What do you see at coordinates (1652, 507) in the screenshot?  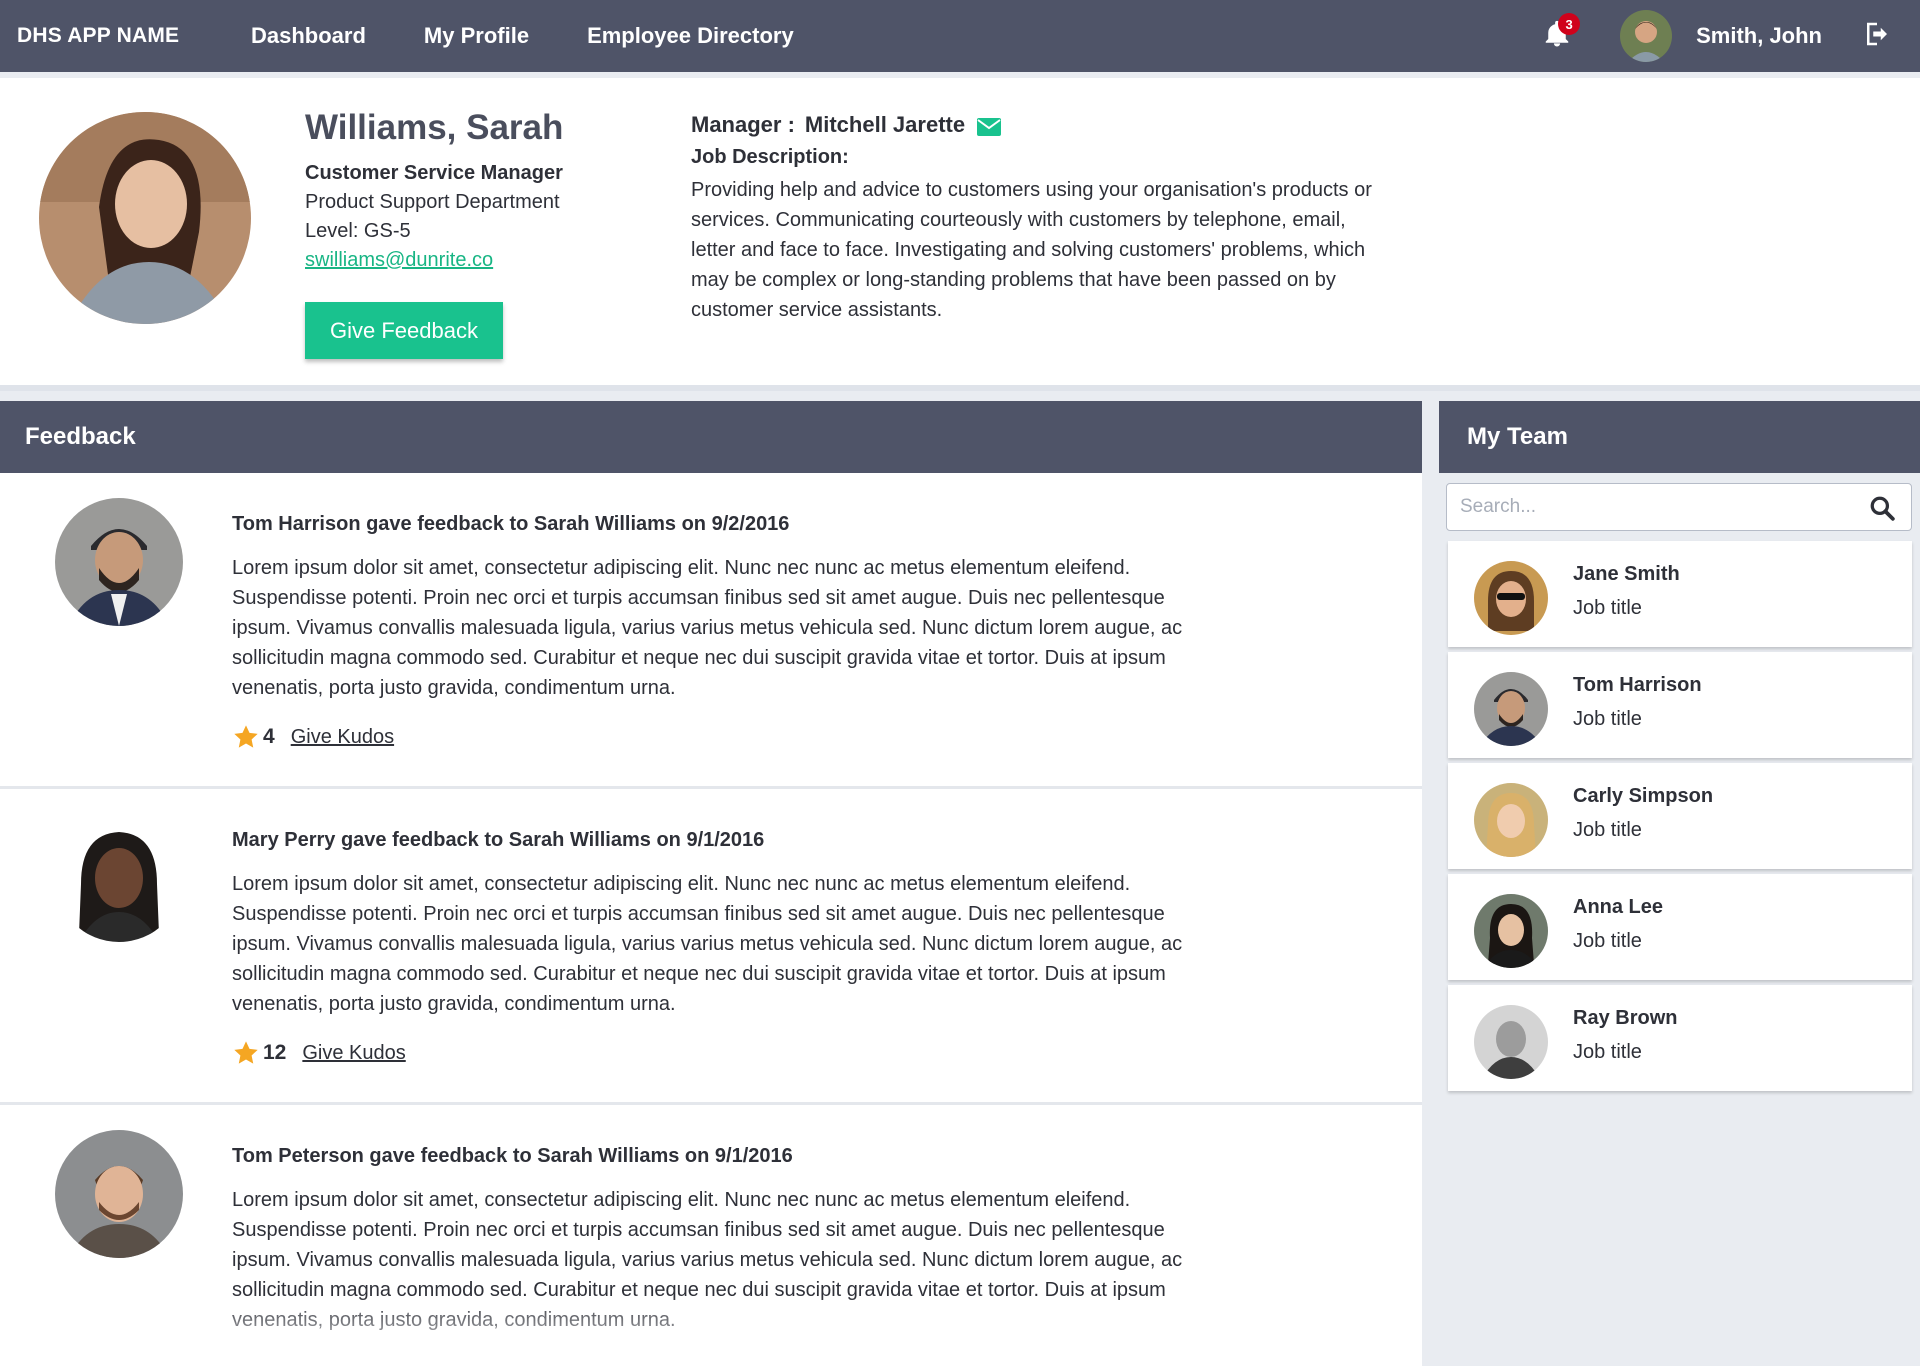 I see `team-search-input` at bounding box center [1652, 507].